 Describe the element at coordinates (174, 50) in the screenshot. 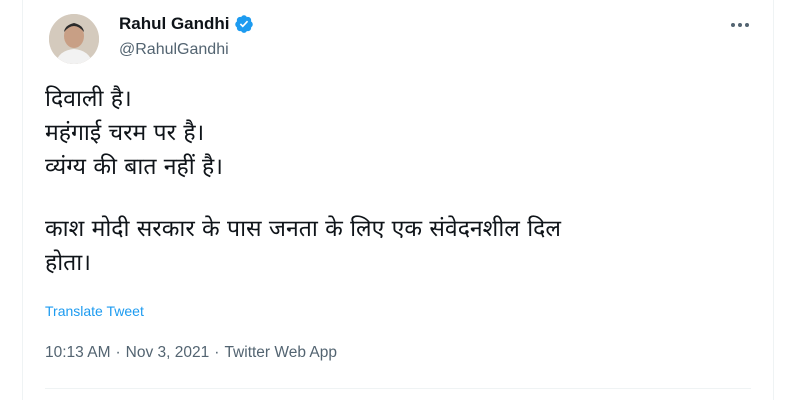

I see `author-handle: @RahulGandhi` at that location.